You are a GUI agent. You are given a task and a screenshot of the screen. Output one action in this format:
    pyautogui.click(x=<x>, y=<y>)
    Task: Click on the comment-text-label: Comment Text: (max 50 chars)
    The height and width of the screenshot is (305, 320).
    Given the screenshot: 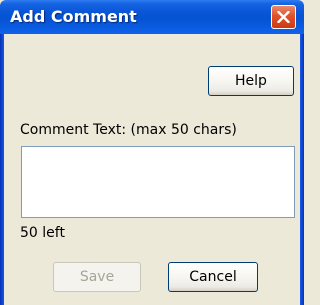 What is the action you would take?
    pyautogui.click(x=128, y=130)
    